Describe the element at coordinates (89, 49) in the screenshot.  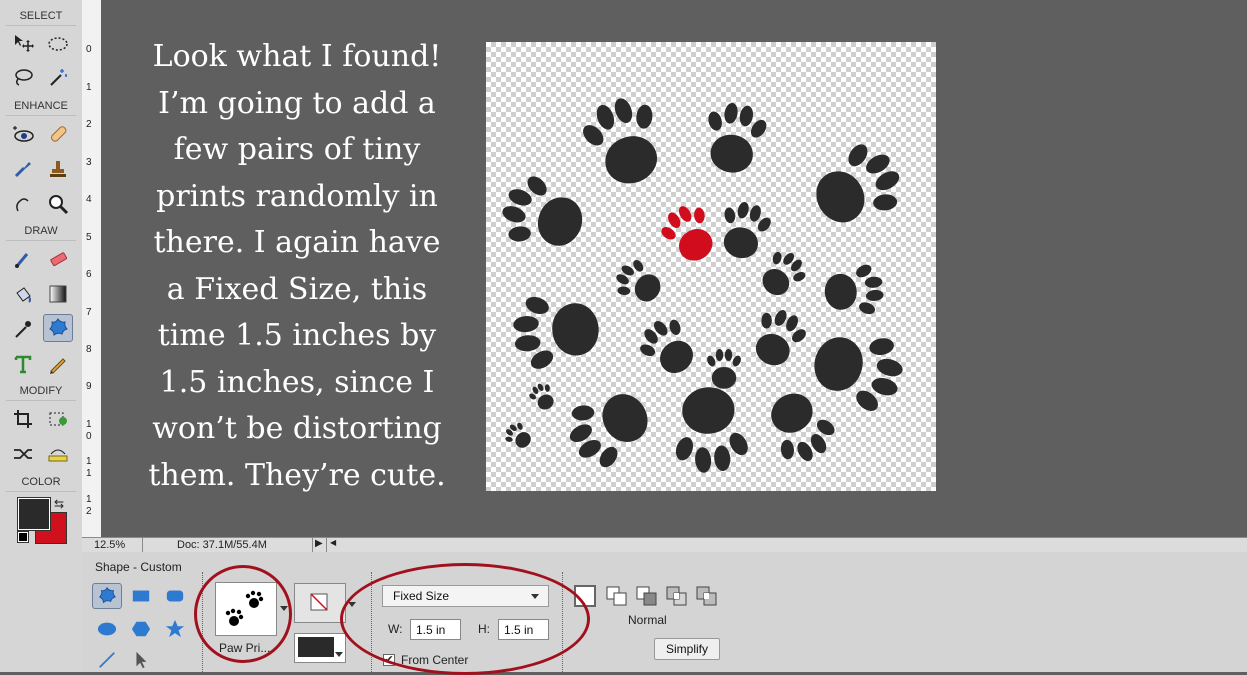
I see `ruler-tick: 0` at that location.